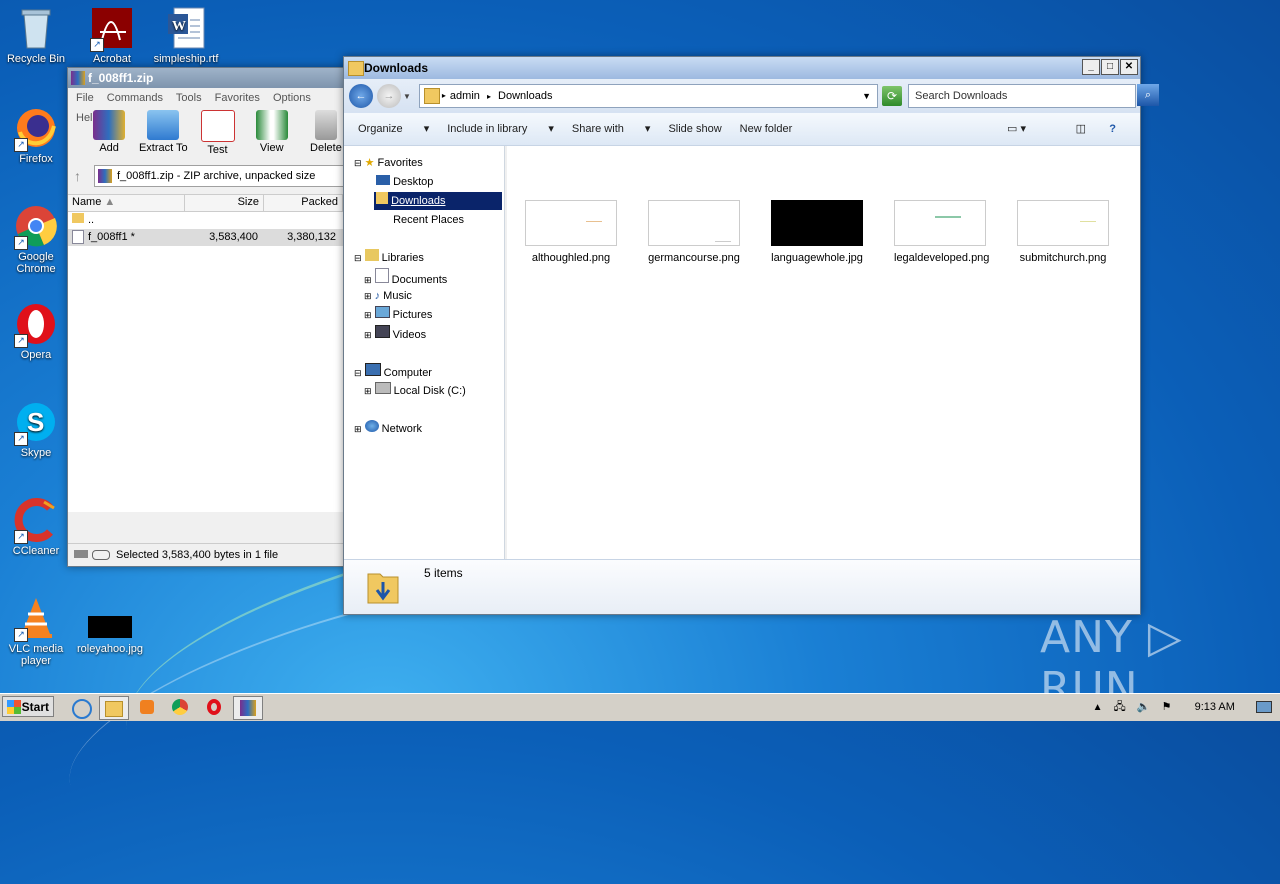 Image resolution: width=1280 pixels, height=884 pixels. What do you see at coordinates (438, 201) in the screenshot?
I see `tree-downloads: Downloads` at bounding box center [438, 201].